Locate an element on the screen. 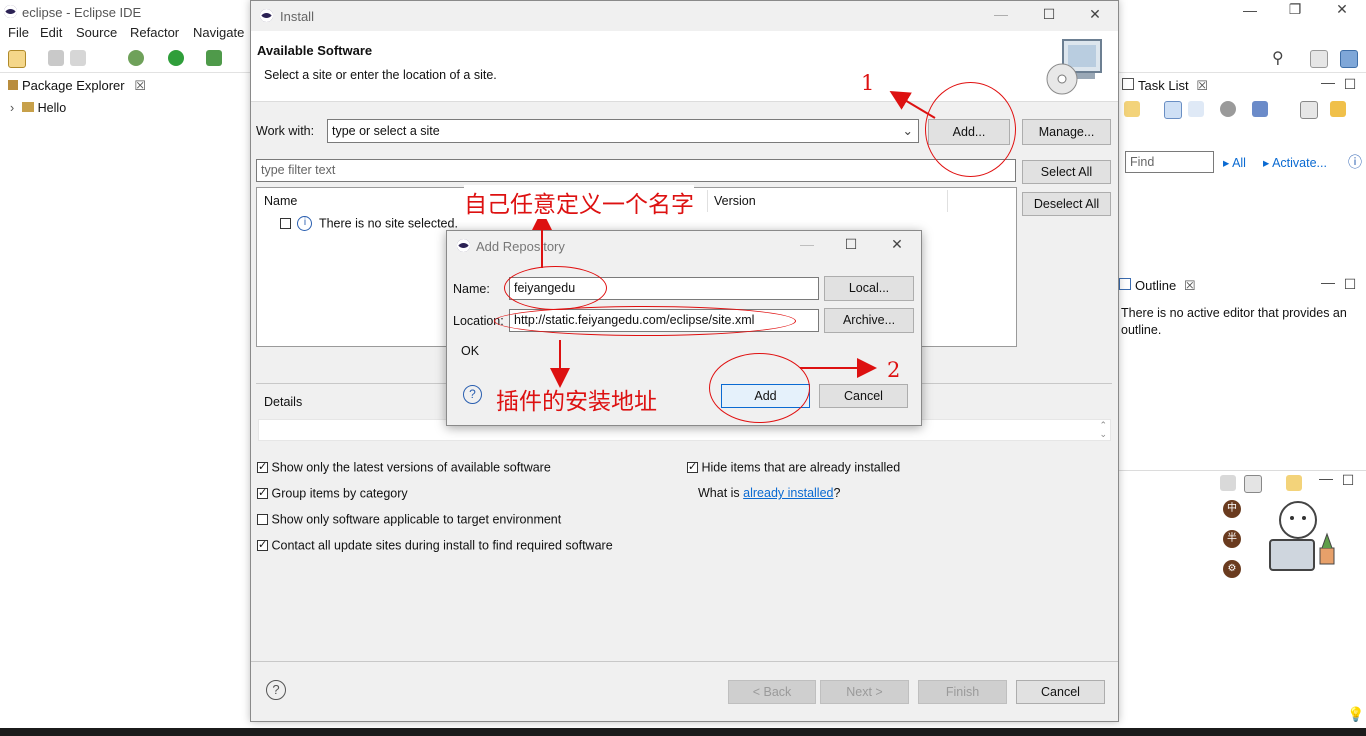 The image size is (1366, 736). menu-refactor: Refactor is located at coordinates (154, 32).